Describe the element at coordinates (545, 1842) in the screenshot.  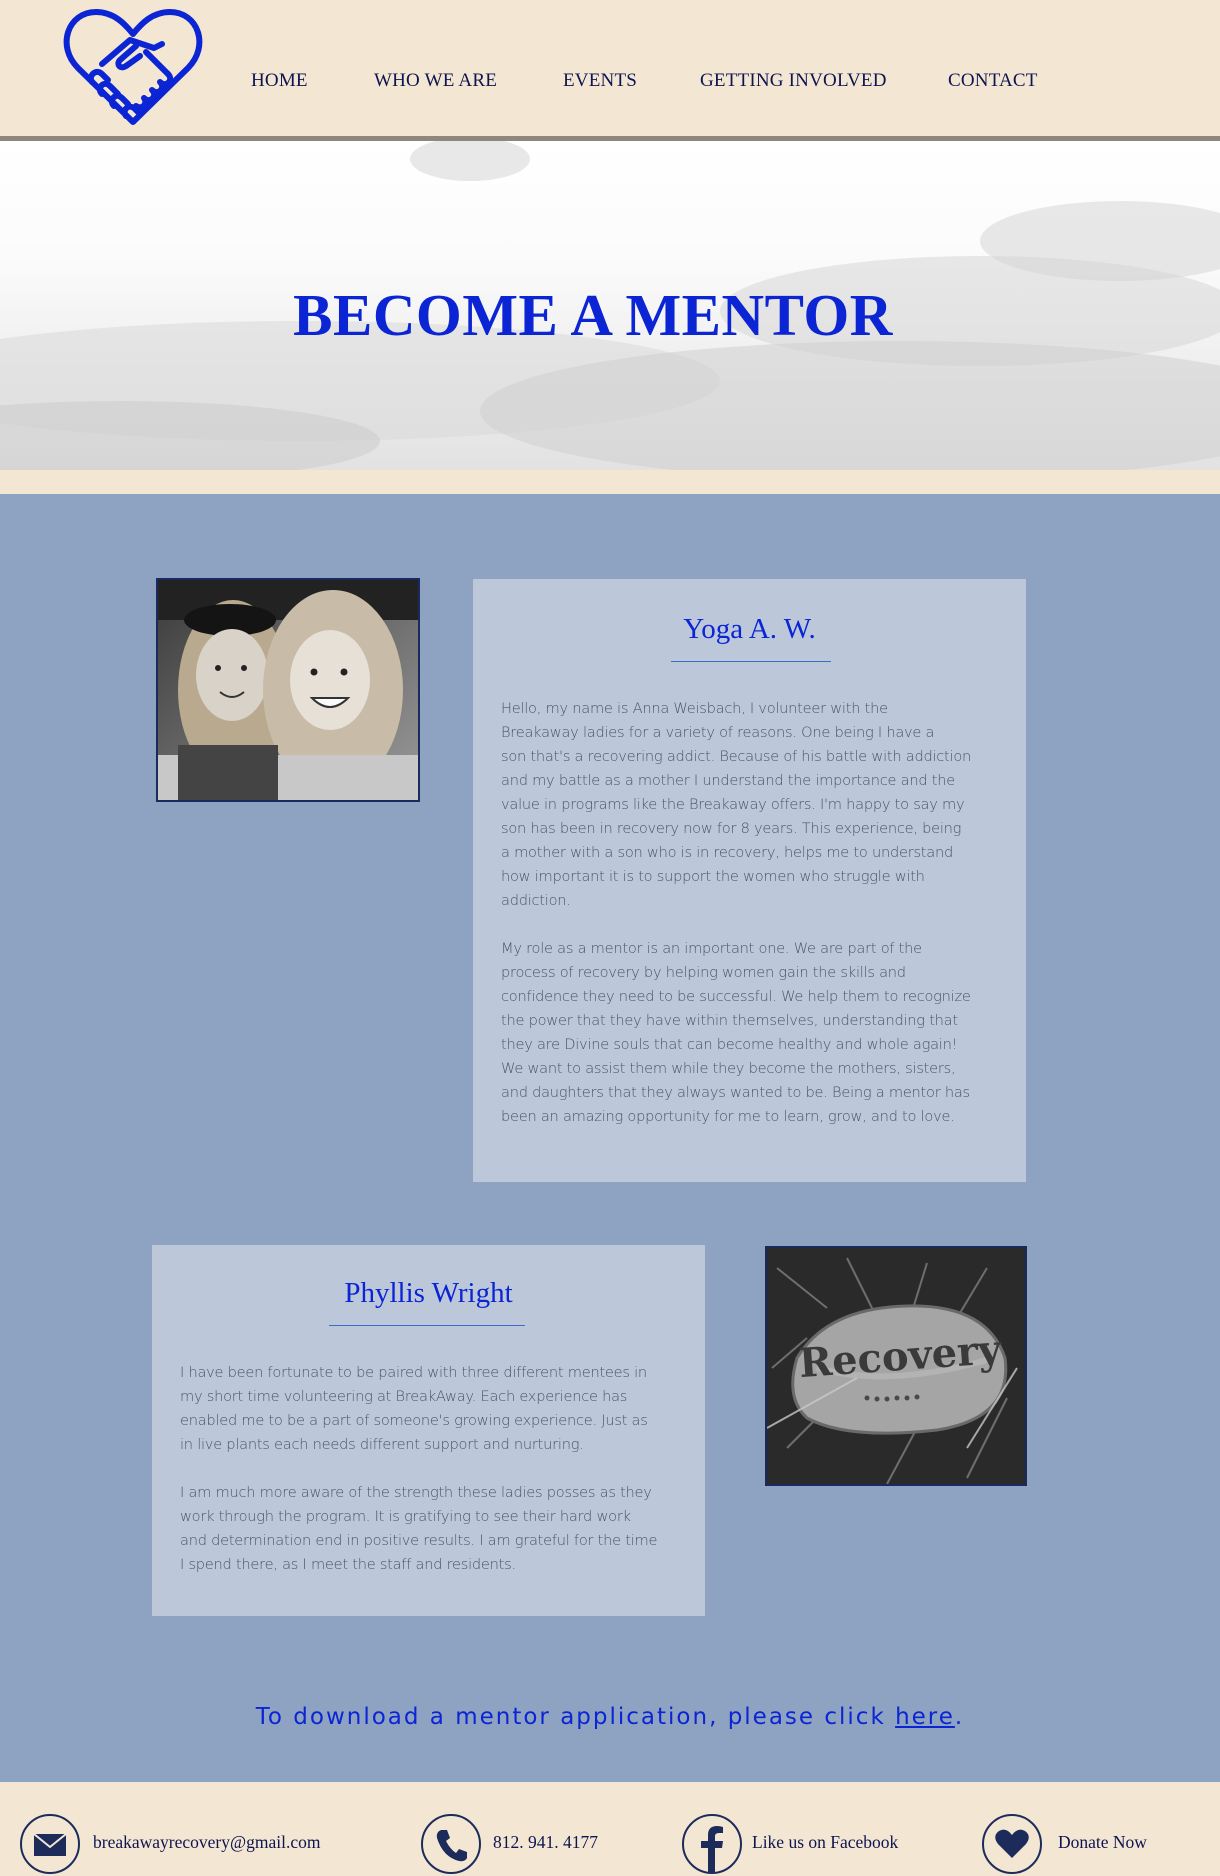
I see `footer-phone-text: 812. 941. 4177` at that location.